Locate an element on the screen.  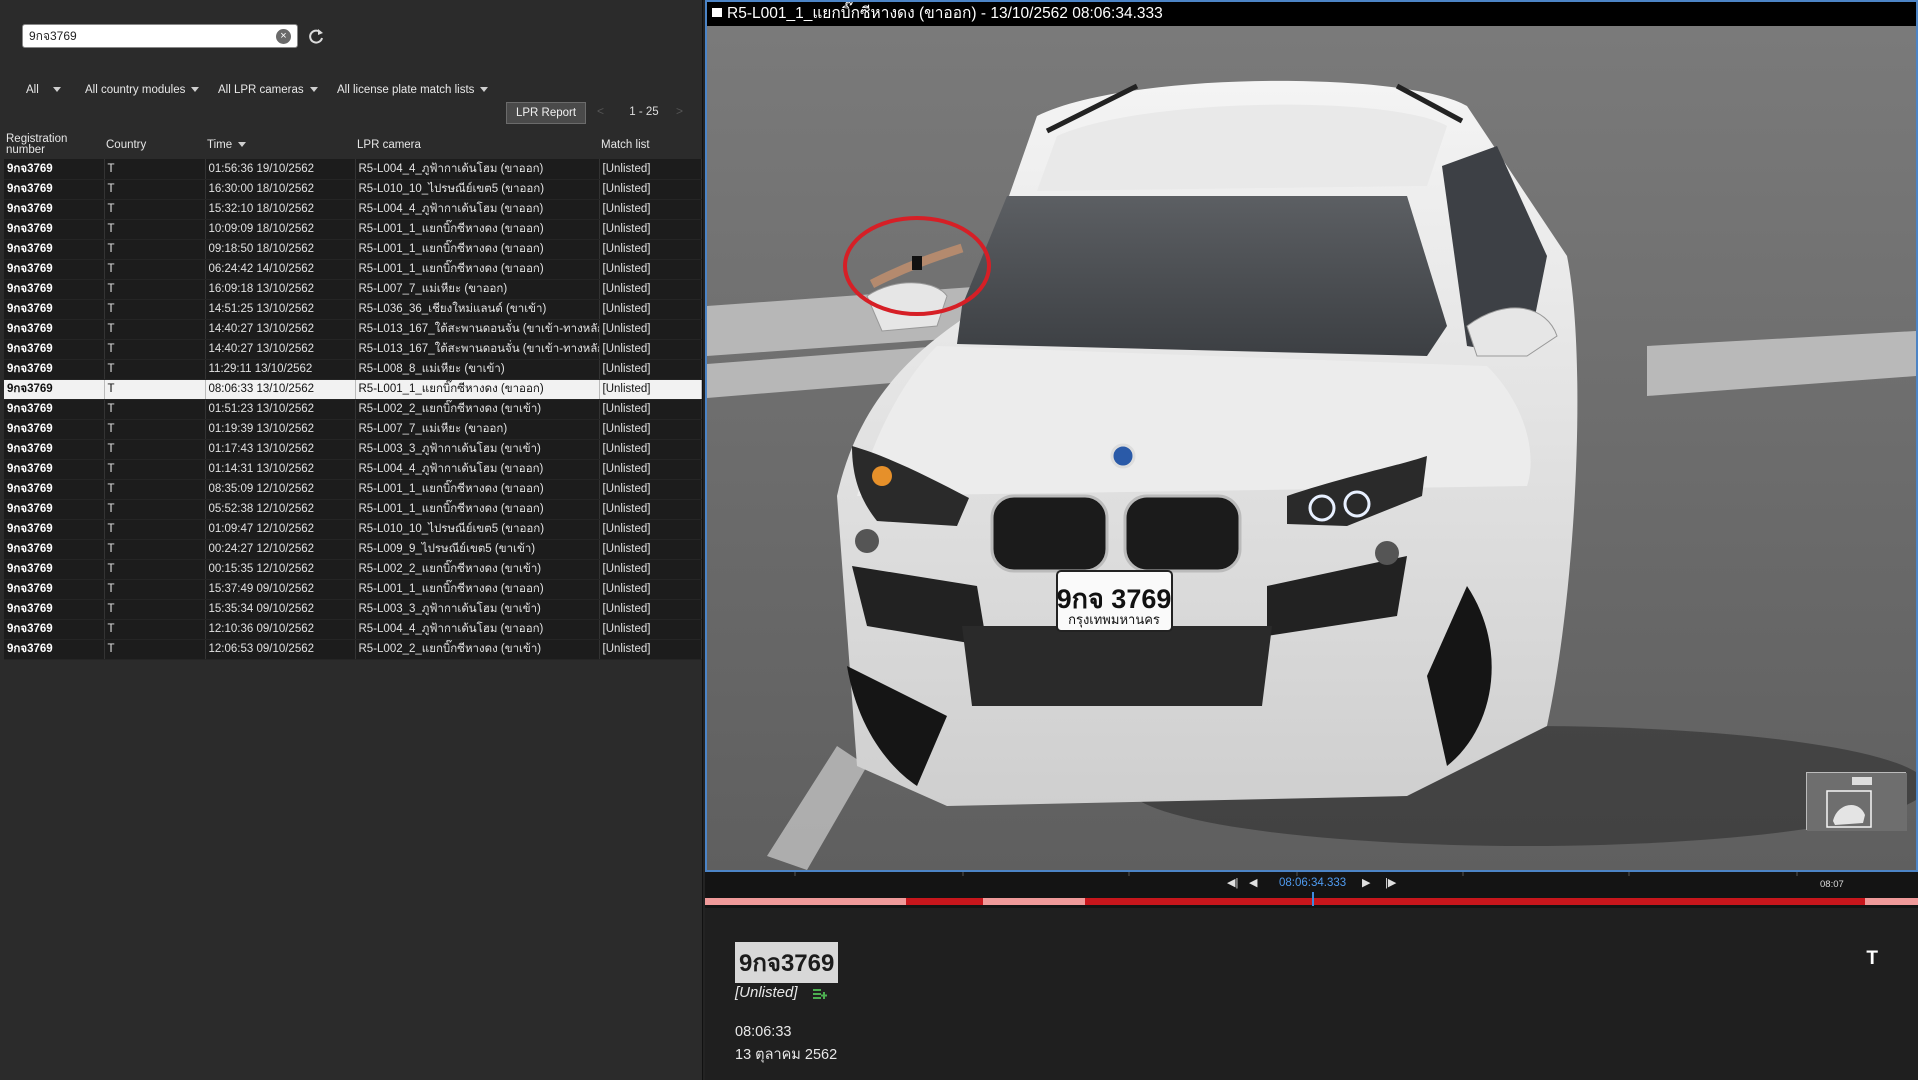
plate-number: 9กจ3769 is located at coordinates (787, 962).